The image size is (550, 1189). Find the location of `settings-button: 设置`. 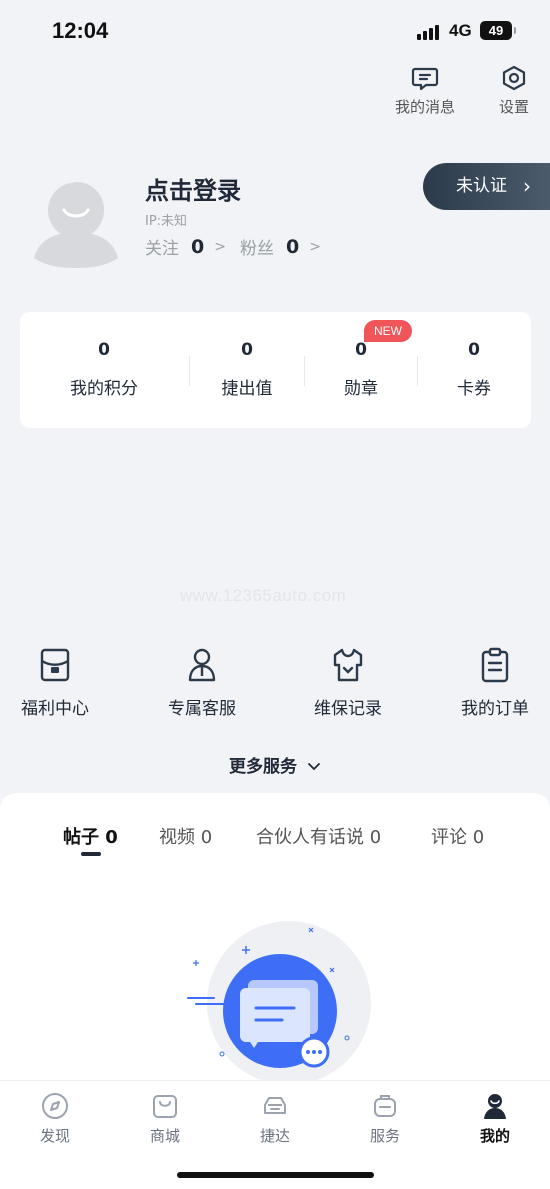

settings-button: 设置 is located at coordinates (514, 90).